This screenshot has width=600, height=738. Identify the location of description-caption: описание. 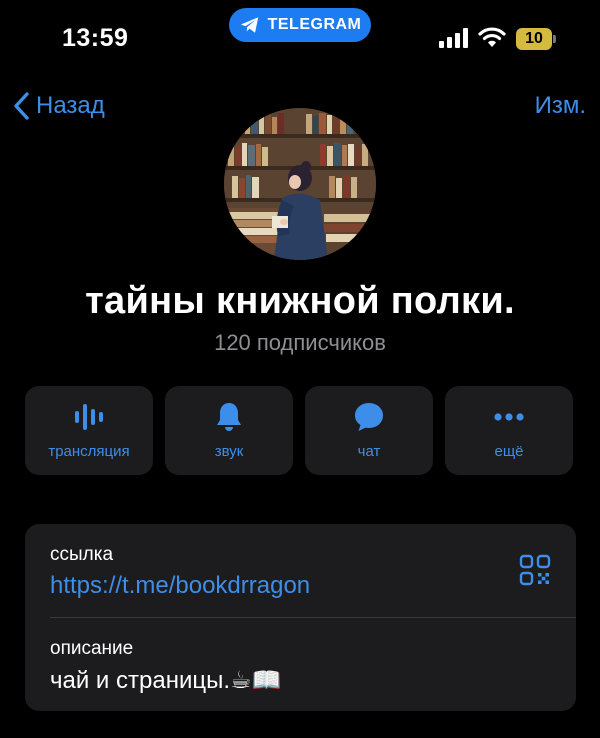
(92, 648).